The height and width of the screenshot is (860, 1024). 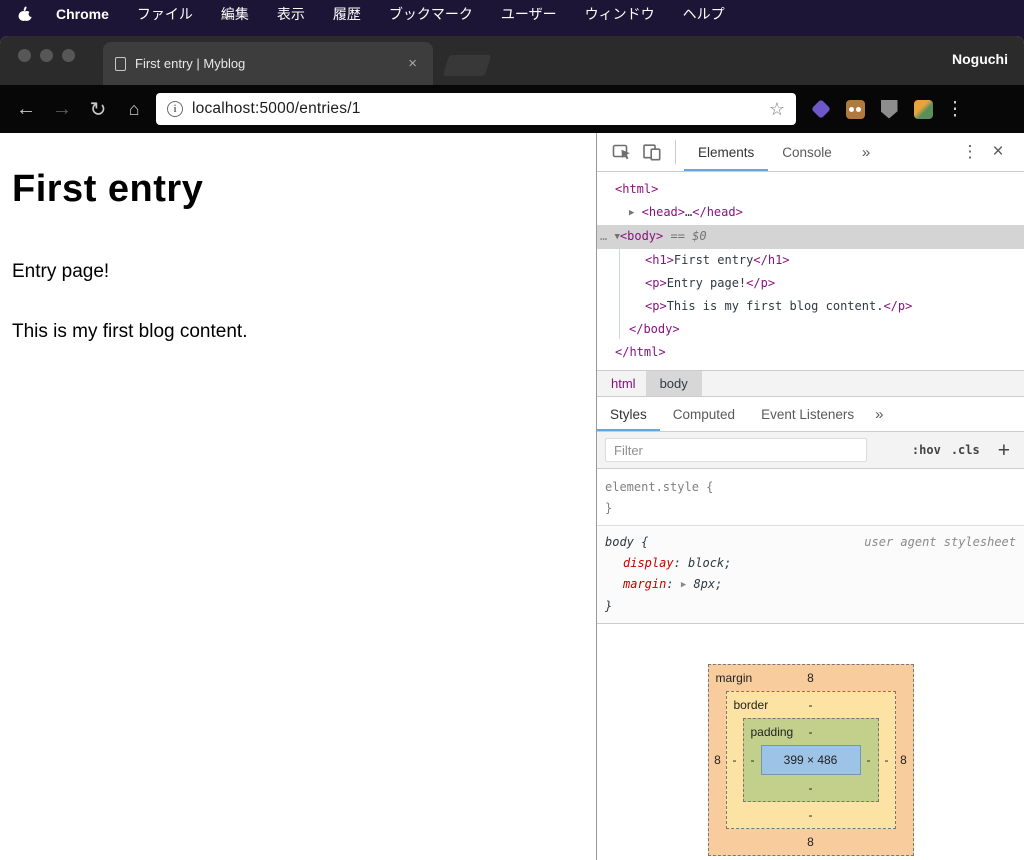 I want to click on selected-node-hint: == $0, so click(x=688, y=236).